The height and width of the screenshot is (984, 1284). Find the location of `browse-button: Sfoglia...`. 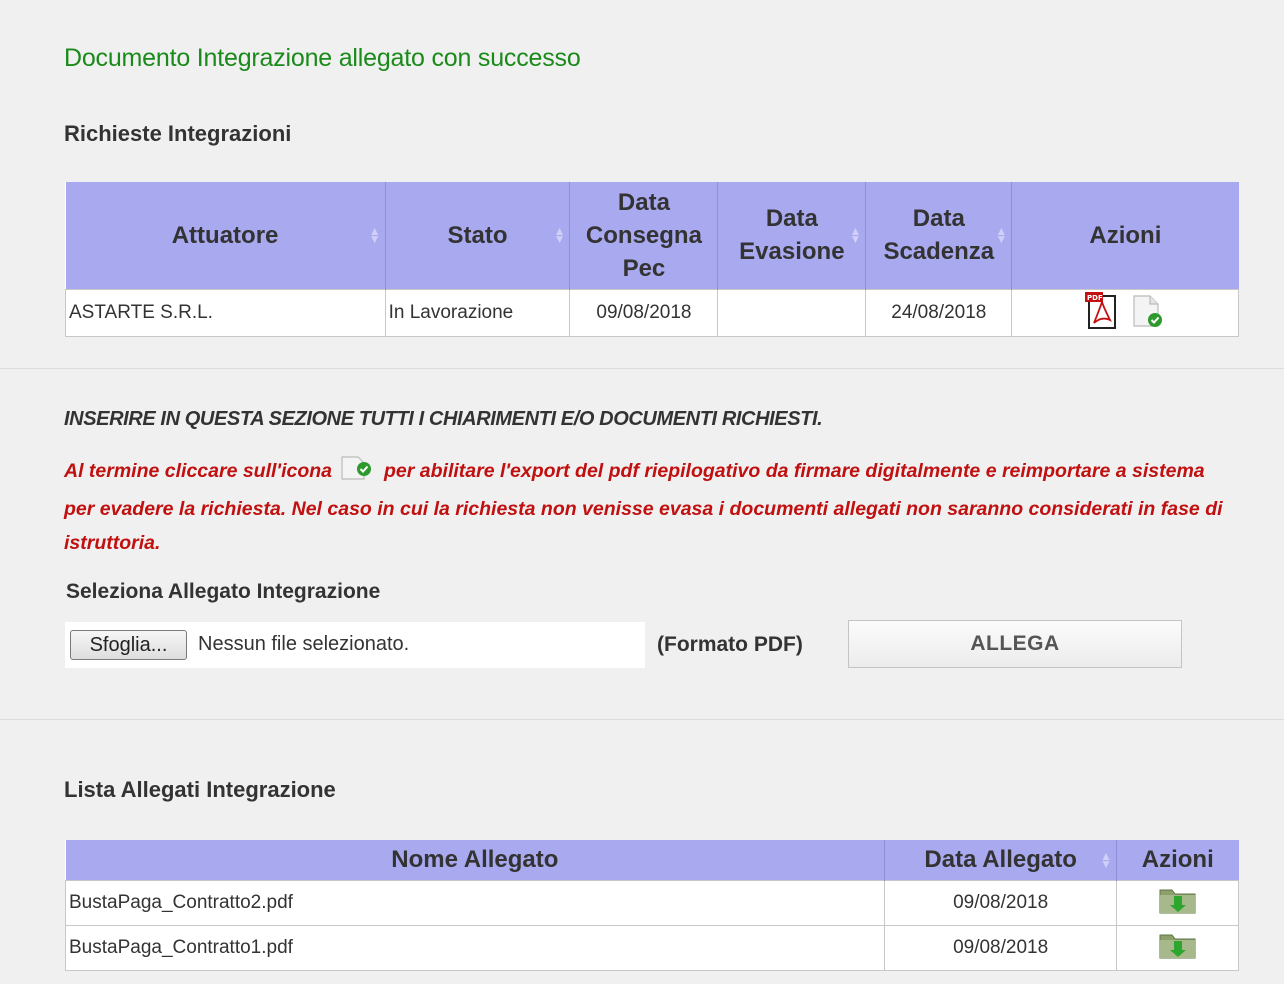

browse-button: Sfoglia... is located at coordinates (128, 645).